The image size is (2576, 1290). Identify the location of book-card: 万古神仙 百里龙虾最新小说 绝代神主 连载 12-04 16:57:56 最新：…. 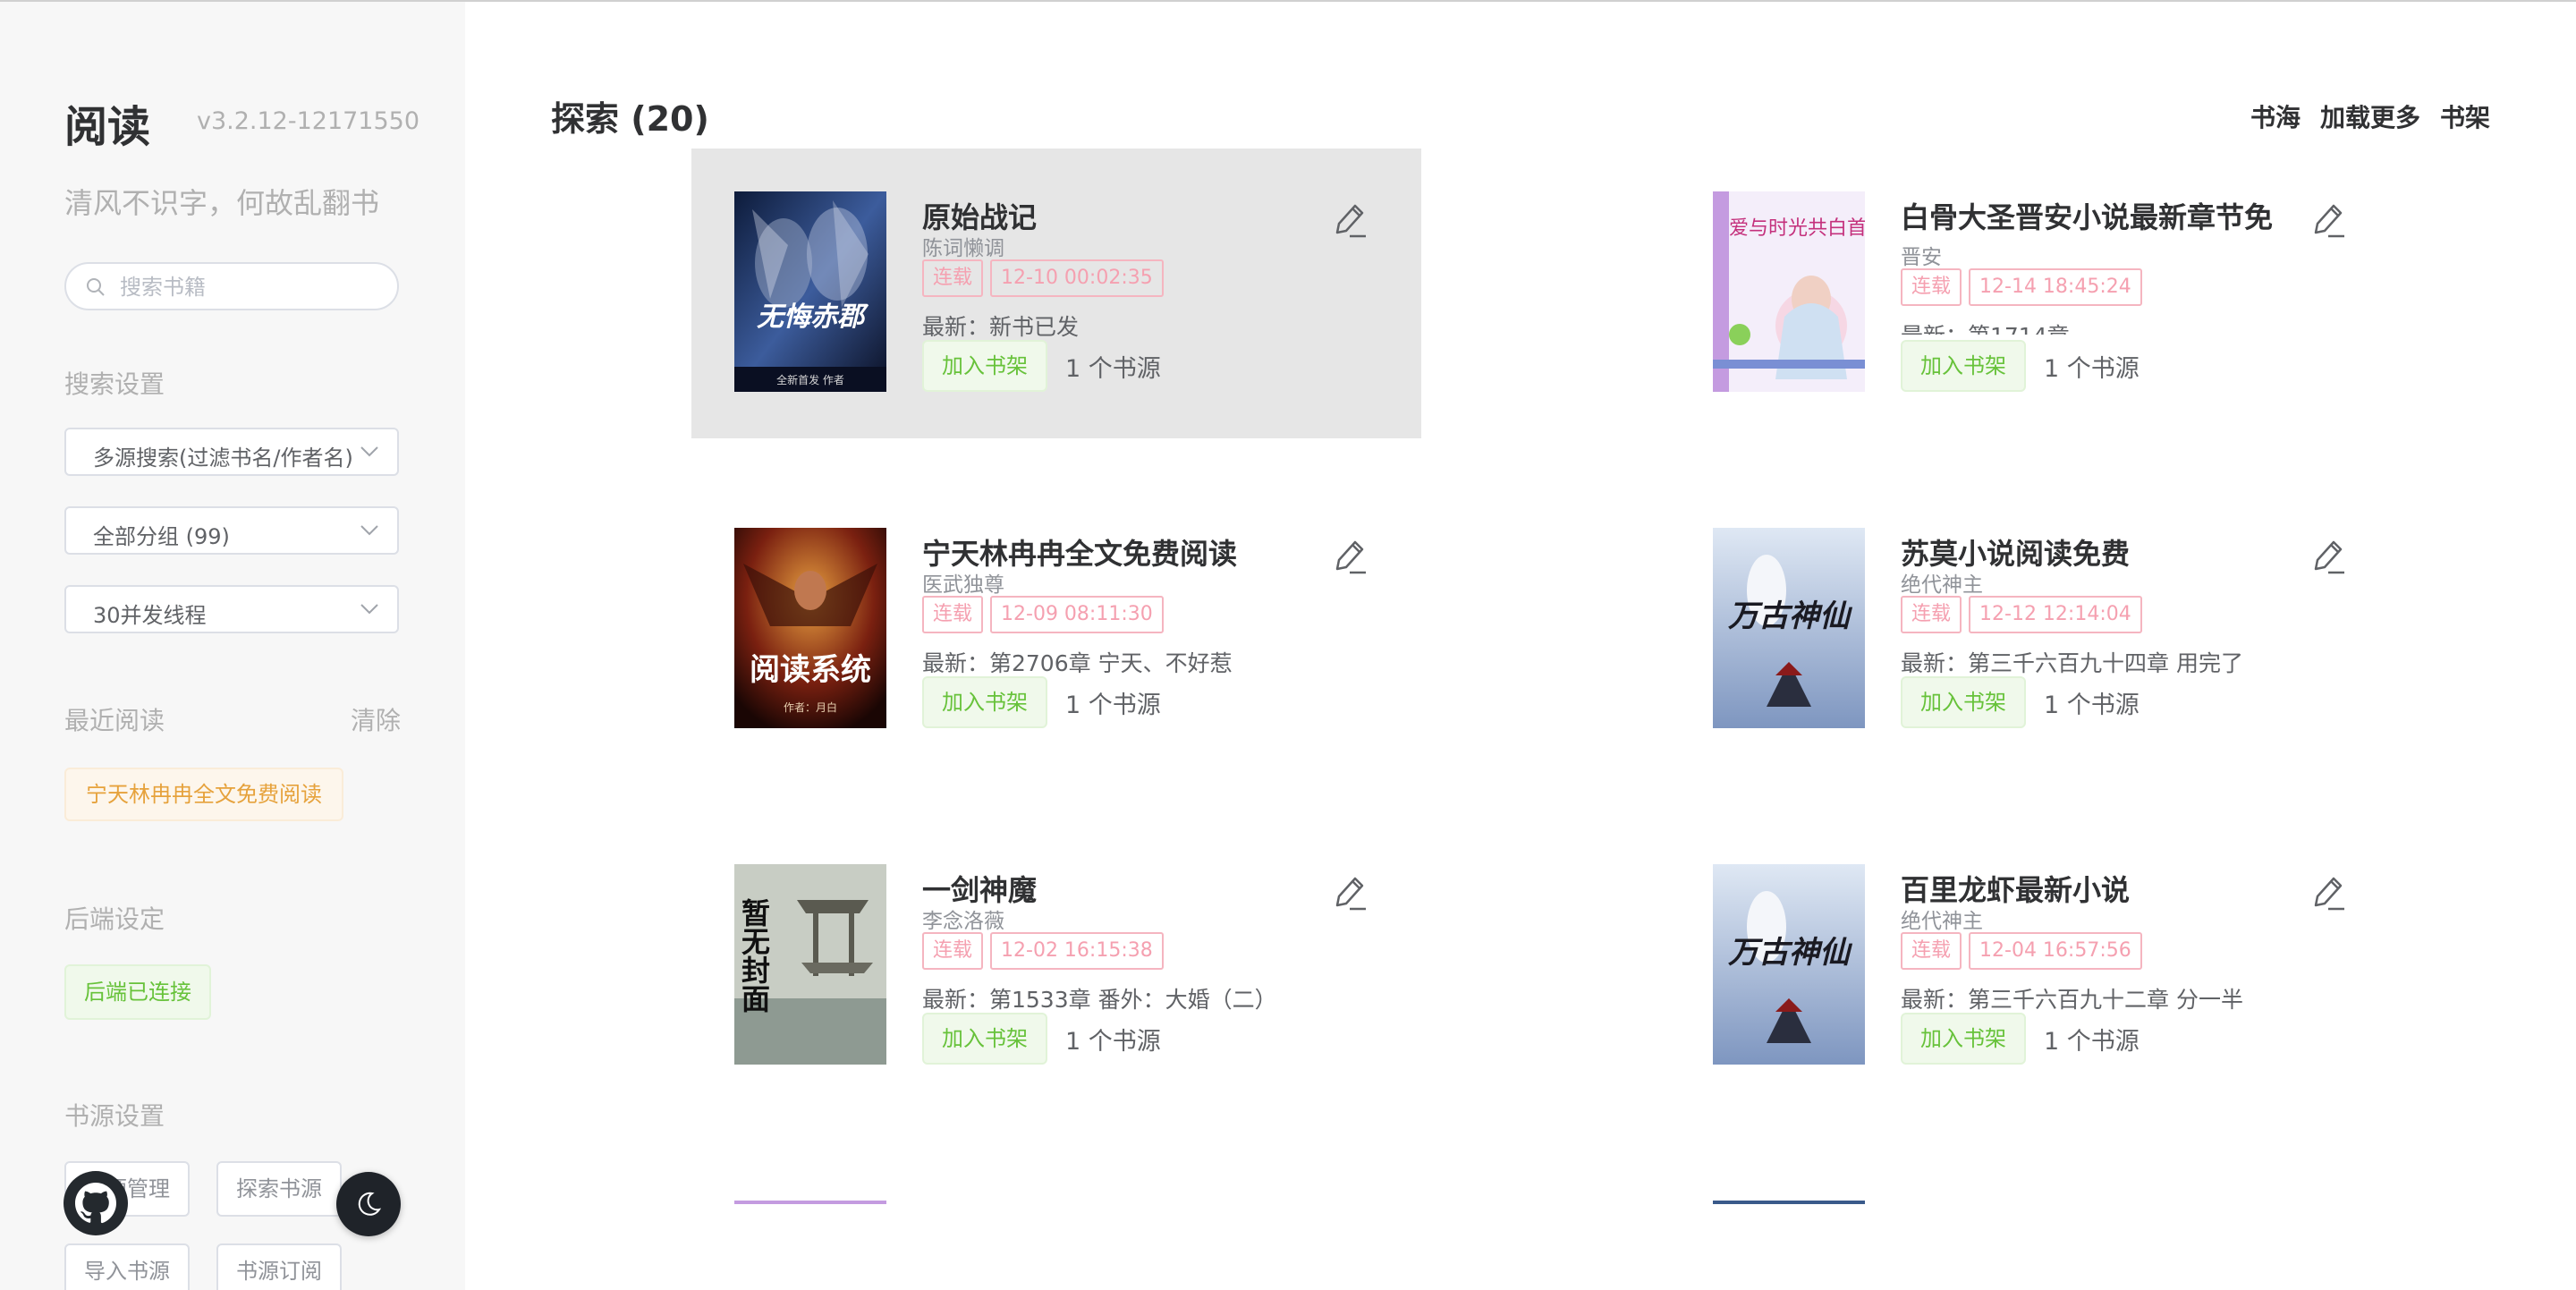
(2035, 966).